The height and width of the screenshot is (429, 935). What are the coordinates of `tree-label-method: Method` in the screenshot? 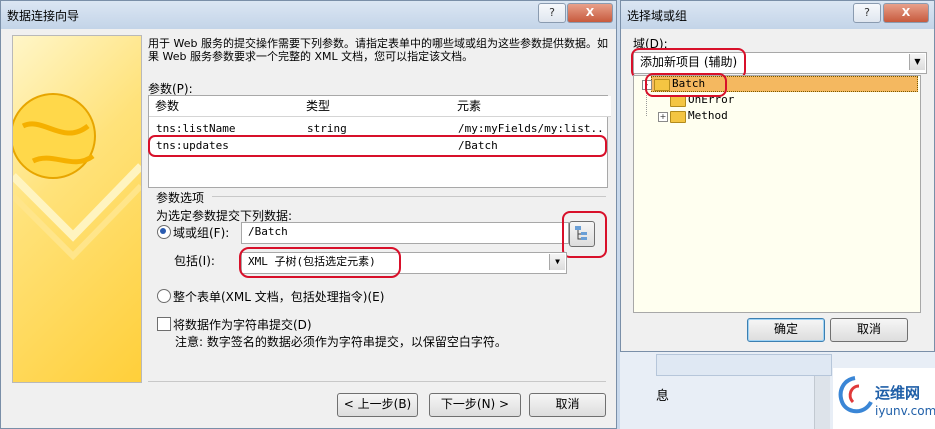 It's located at (708, 115).